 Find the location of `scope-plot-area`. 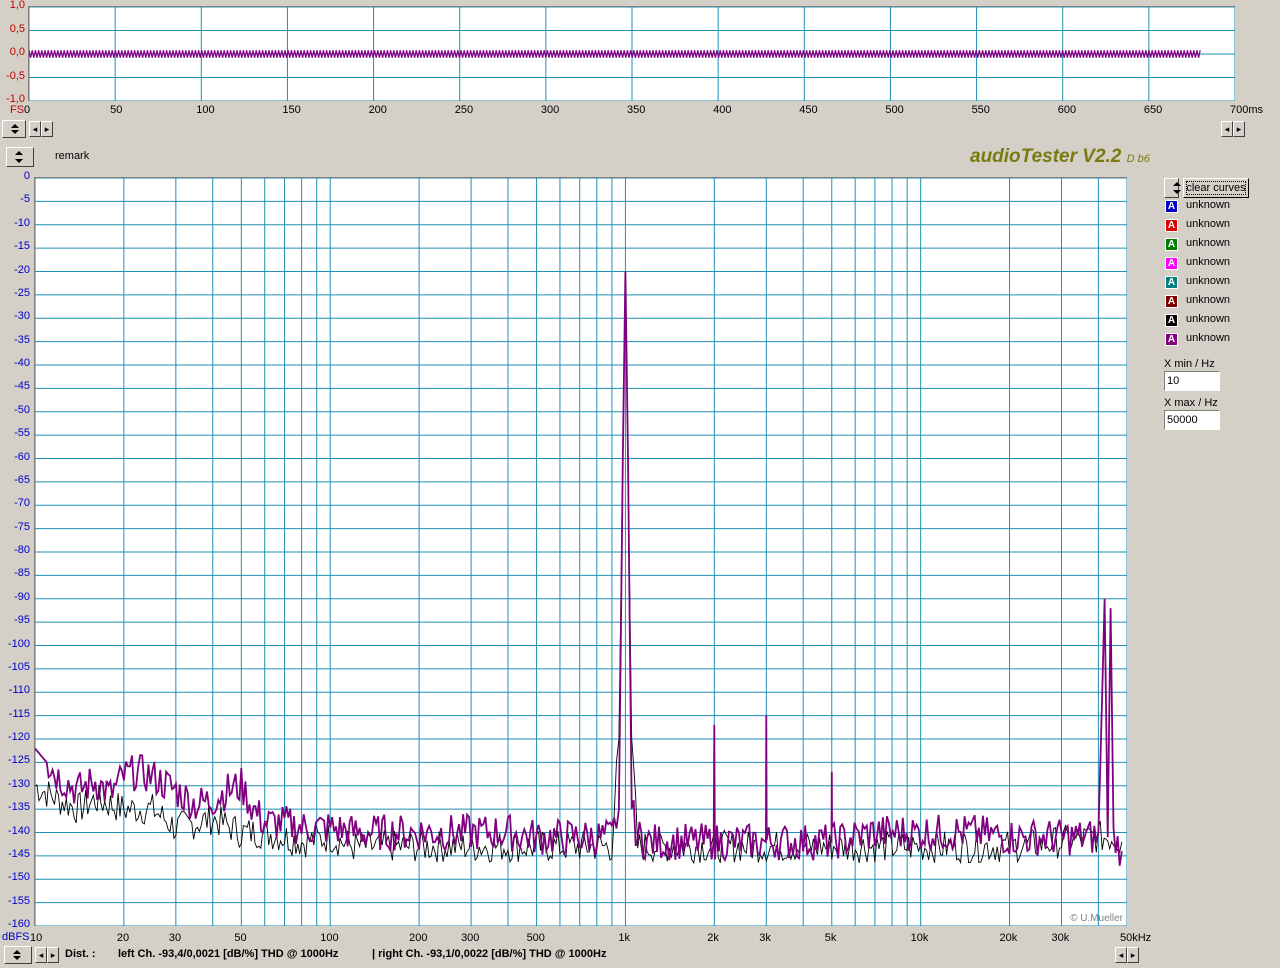

scope-plot-area is located at coordinates (631, 53).